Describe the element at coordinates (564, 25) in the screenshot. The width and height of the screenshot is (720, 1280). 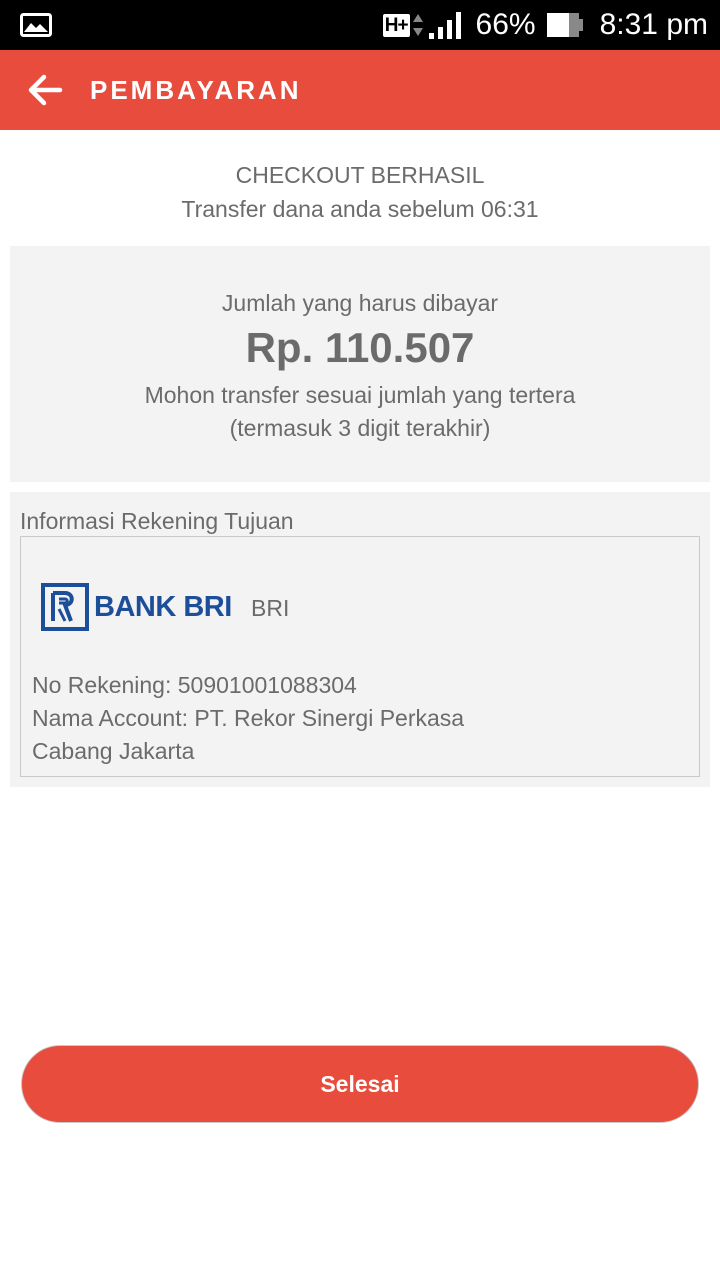
I see `battery-icon` at that location.